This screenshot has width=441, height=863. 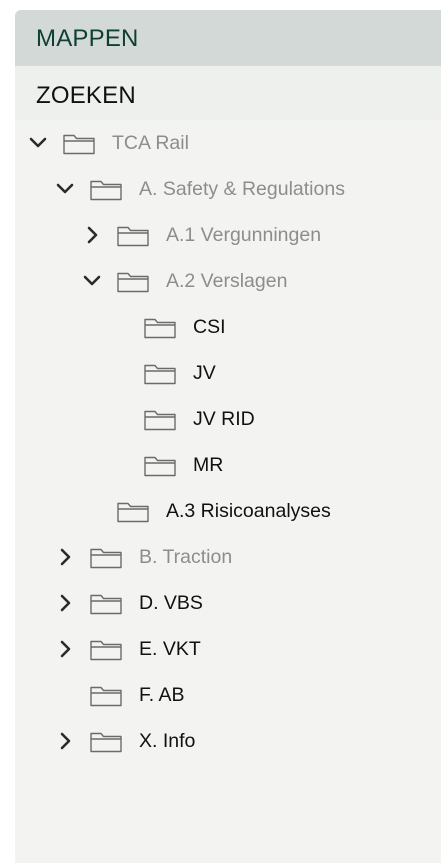 What do you see at coordinates (208, 465) in the screenshot?
I see `tree-item-label: MR` at bounding box center [208, 465].